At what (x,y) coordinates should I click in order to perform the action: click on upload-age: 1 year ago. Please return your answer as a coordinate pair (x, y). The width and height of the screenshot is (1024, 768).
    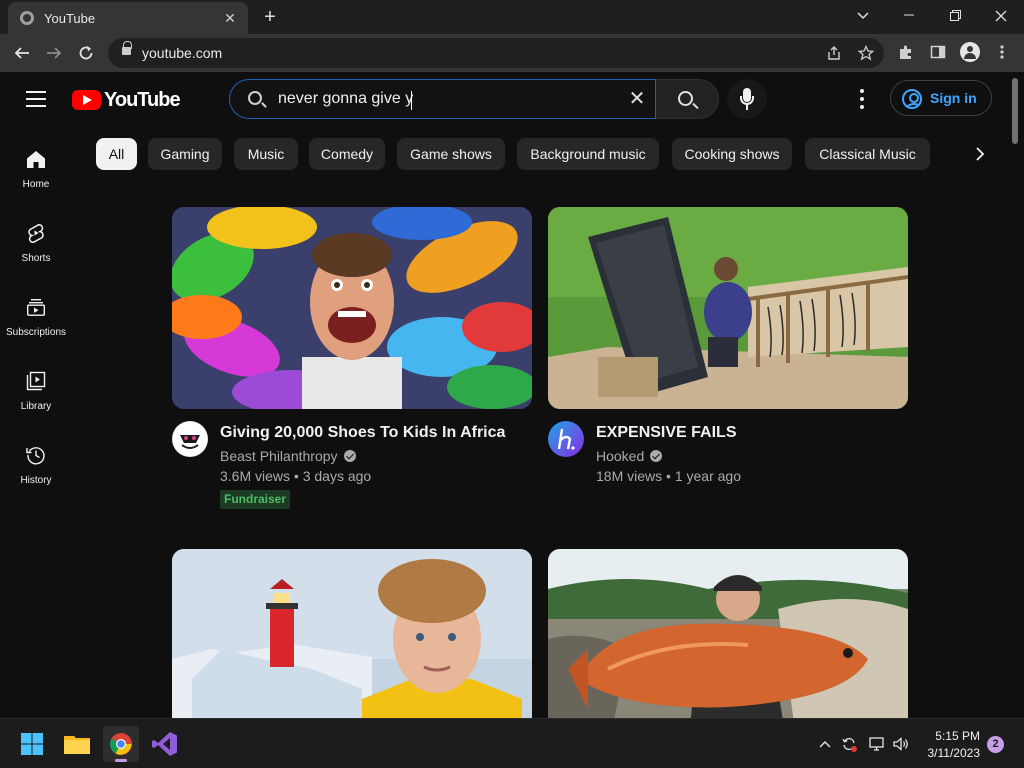
    Looking at the image, I should click on (707, 476).